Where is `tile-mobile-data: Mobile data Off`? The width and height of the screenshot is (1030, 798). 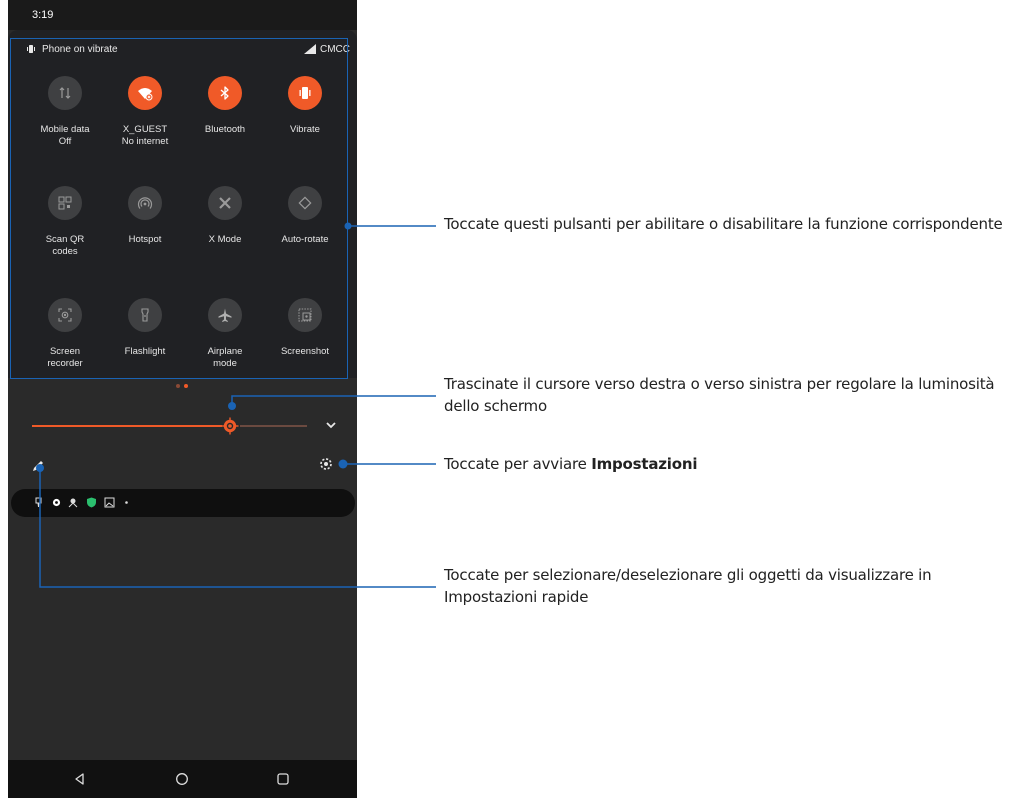
tile-mobile-data: Mobile data Off is located at coordinates (66, 126).